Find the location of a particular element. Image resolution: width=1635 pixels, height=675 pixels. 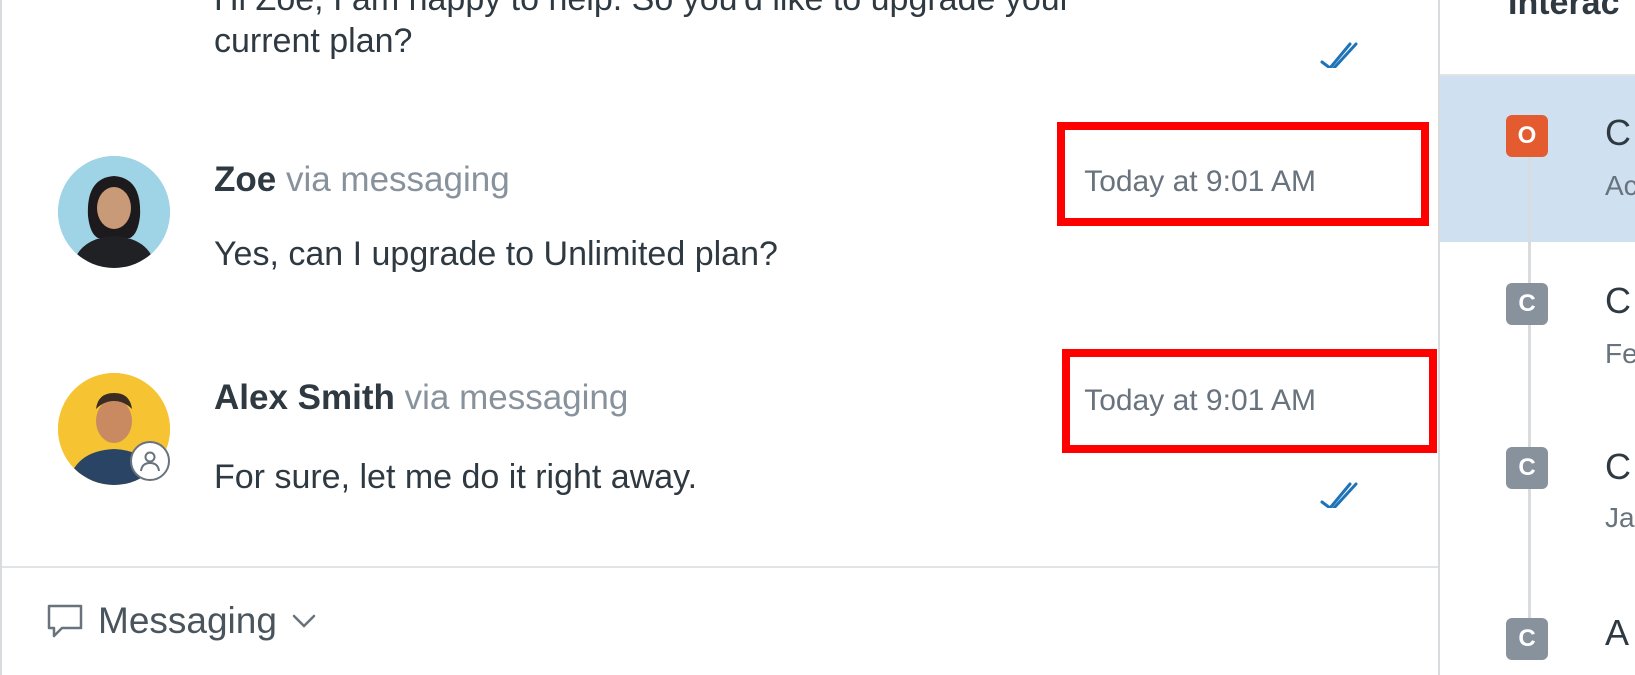

user-icon is located at coordinates (150, 461).